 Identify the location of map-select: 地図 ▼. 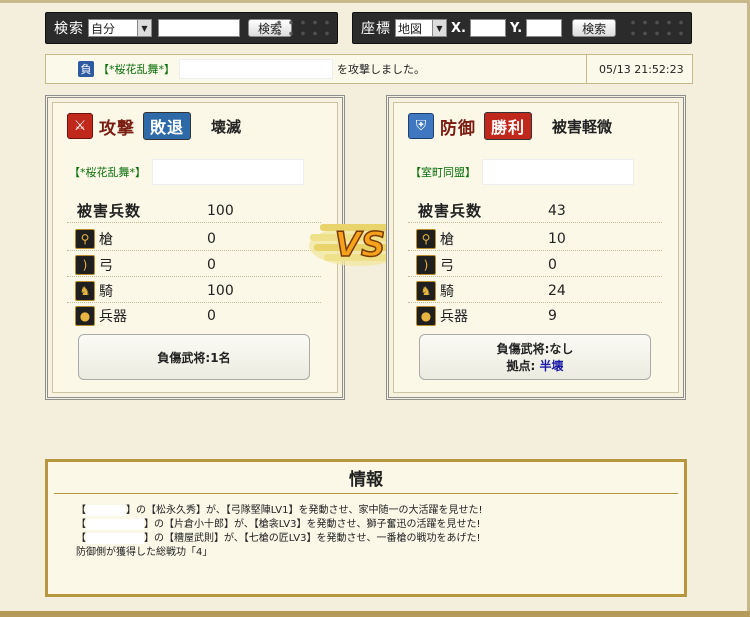
(421, 28).